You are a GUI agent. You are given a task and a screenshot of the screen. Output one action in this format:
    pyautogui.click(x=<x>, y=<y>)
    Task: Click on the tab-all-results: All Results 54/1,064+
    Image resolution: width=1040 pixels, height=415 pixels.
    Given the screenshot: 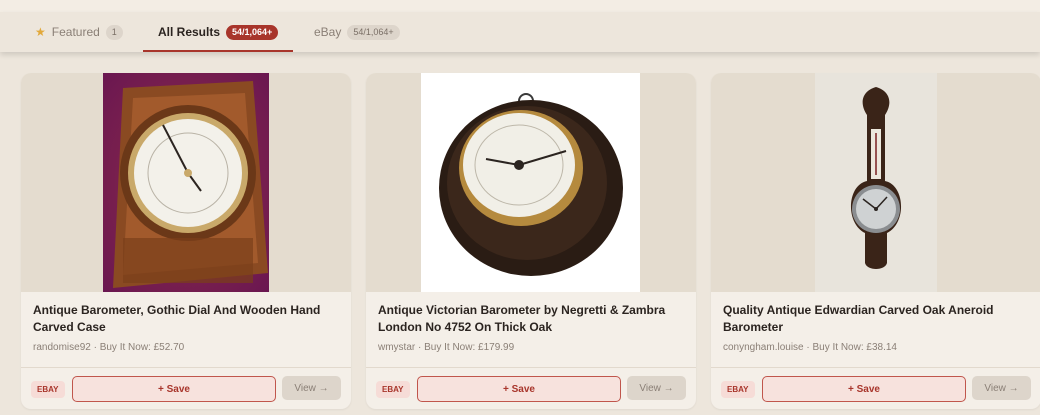 What is the action you would take?
    pyautogui.click(x=218, y=32)
    